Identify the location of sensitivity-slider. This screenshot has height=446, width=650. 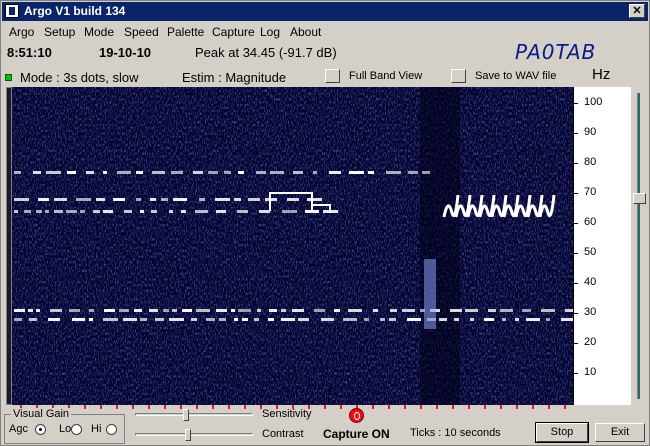
(194, 415).